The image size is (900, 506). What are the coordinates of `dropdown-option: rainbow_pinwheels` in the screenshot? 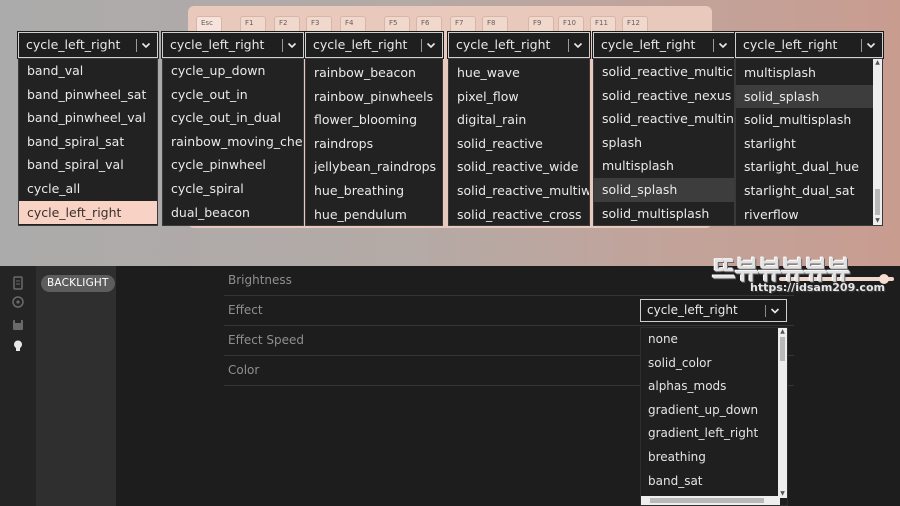 It's located at (374, 97).